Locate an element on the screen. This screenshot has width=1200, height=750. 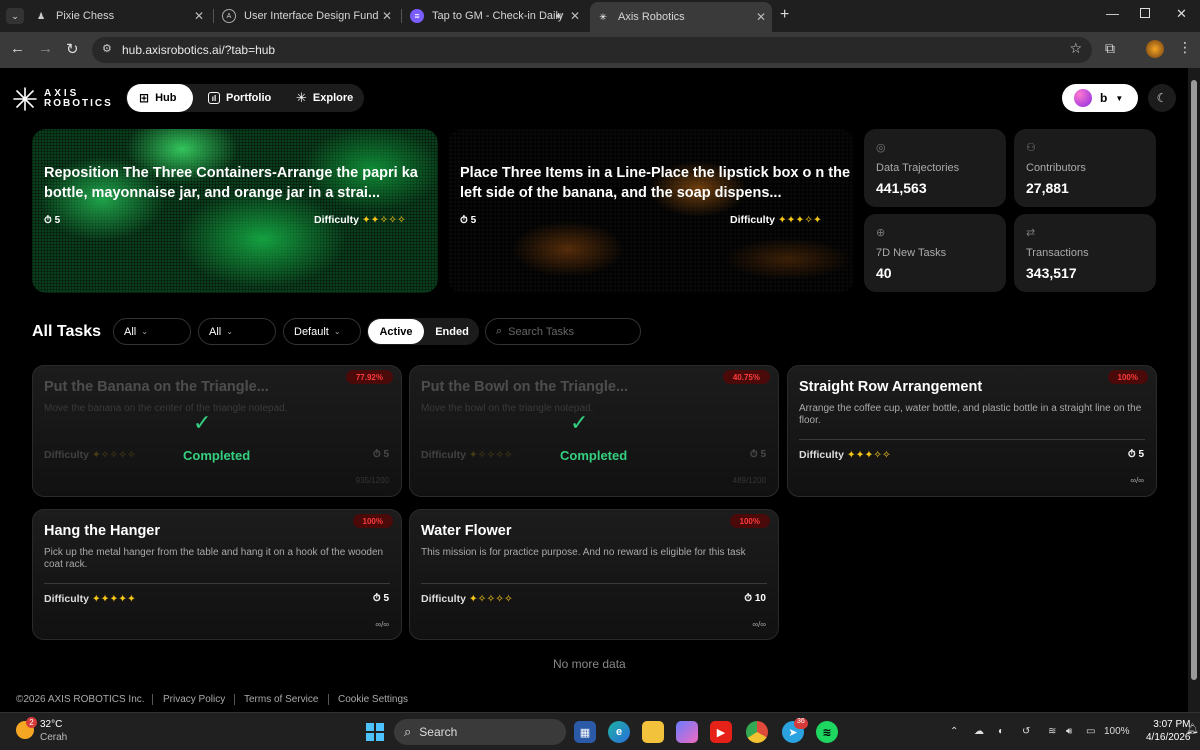
grid-icon: ⊞ is located at coordinates (144, 98).